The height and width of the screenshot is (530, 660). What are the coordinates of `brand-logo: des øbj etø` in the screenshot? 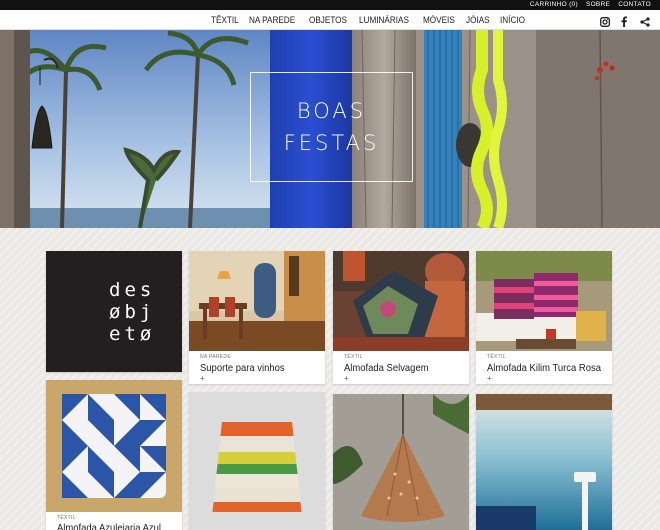 It's located at (132, 312).